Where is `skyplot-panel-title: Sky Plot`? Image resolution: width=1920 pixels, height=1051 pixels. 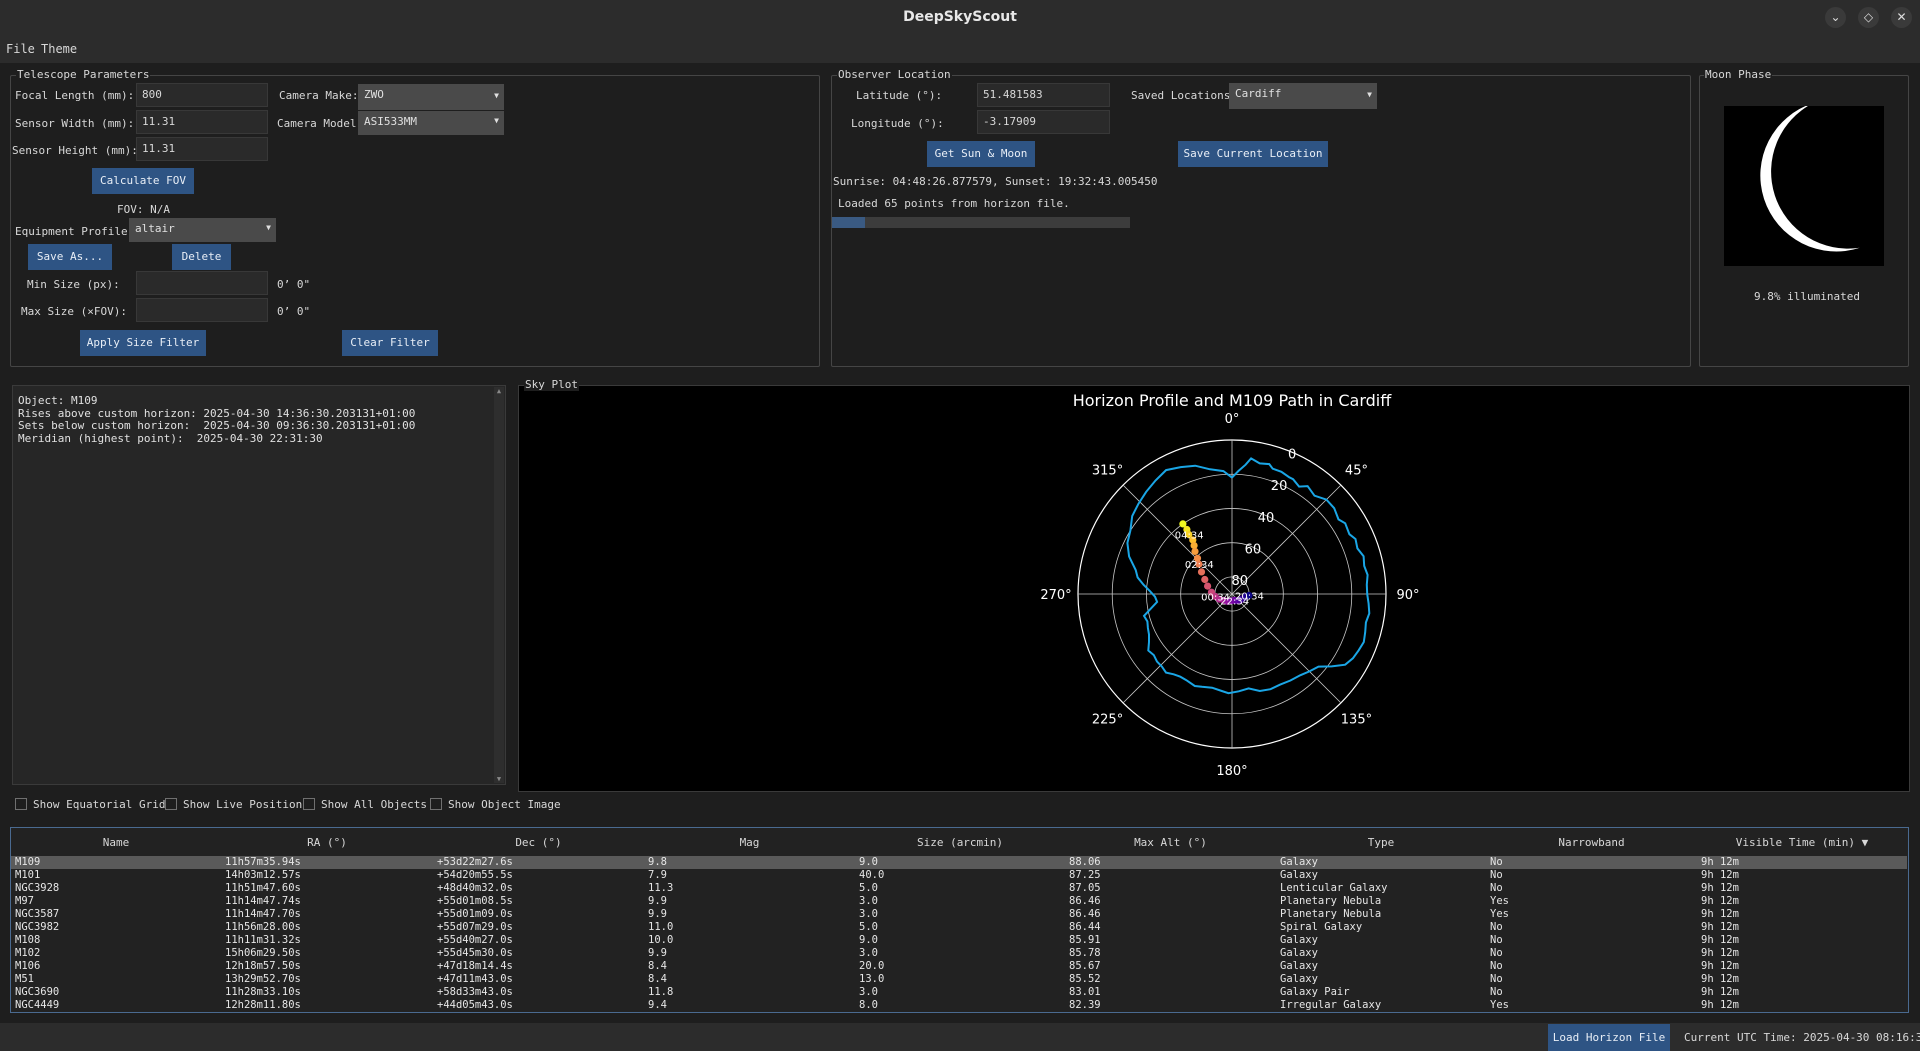 skyplot-panel-title: Sky Plot is located at coordinates (551, 384).